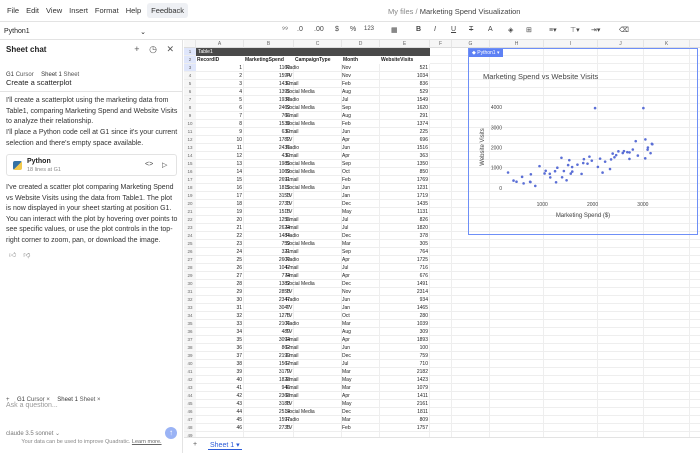 Image resolution: width=700 pixels, height=453 pixels. Describe the element at coordinates (220, 220) in the screenshot. I see `table-cell: 20` at that location.